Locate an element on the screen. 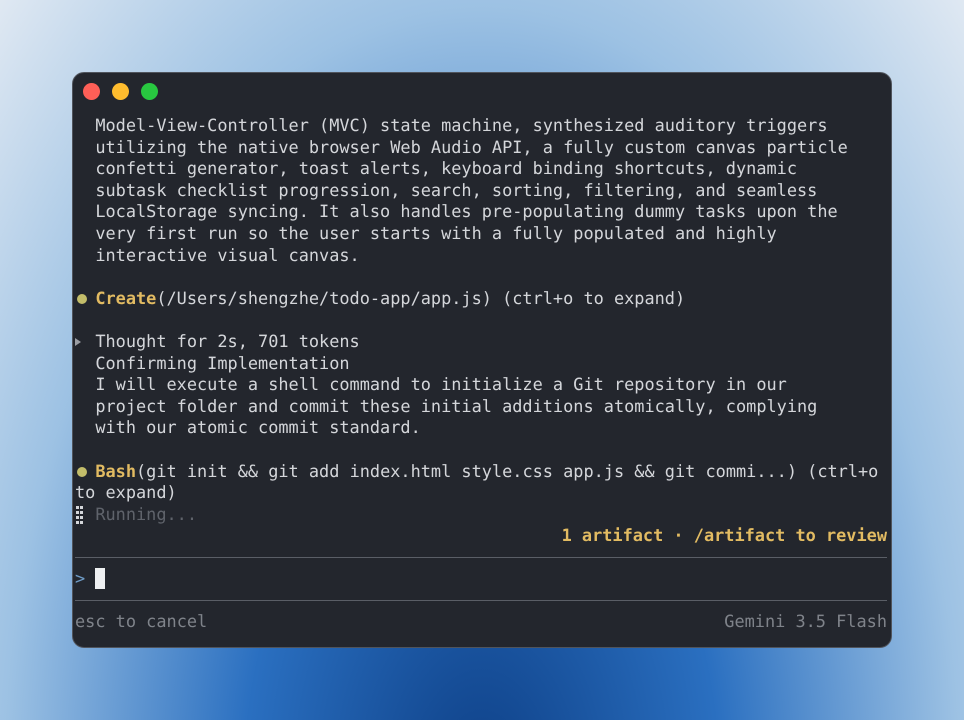 The height and width of the screenshot is (720, 964). prompt-symbol: > is located at coordinates (80, 579).